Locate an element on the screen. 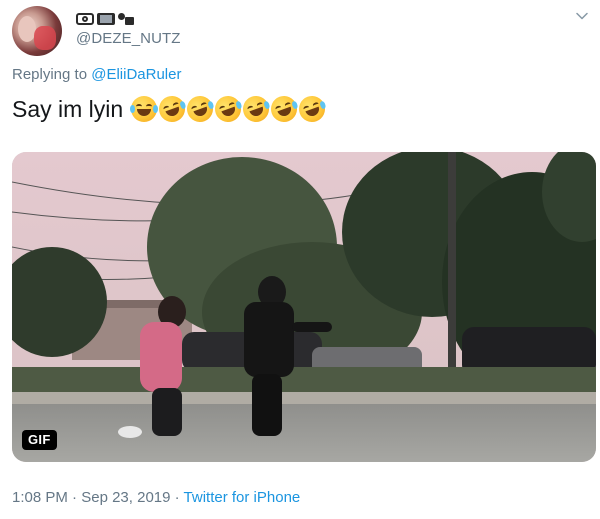 Image resolution: width=600 pixels, height=519 pixels. tweet-text-body: Say im lyin is located at coordinates (68, 108).